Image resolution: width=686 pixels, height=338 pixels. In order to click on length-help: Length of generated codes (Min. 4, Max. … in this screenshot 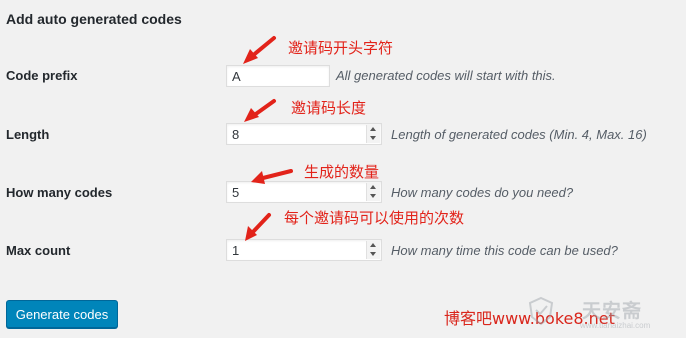, I will do `click(519, 134)`.